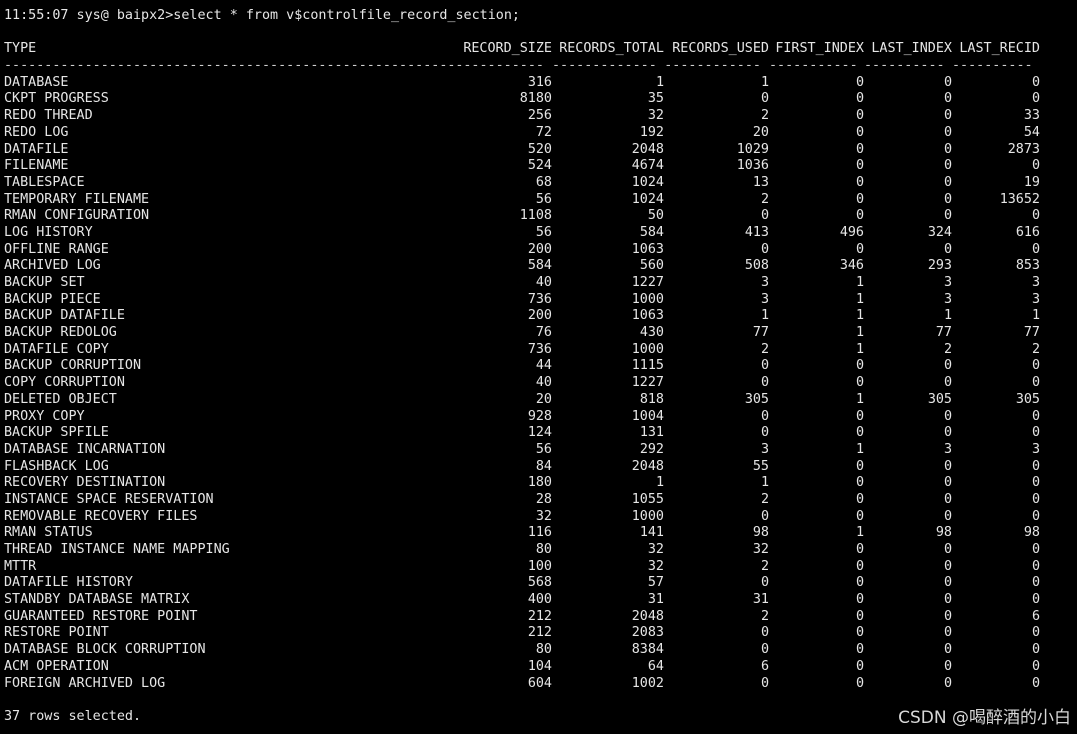 This screenshot has width=1077, height=734. I want to click on cell-records-used: 0, so click(764, 650).